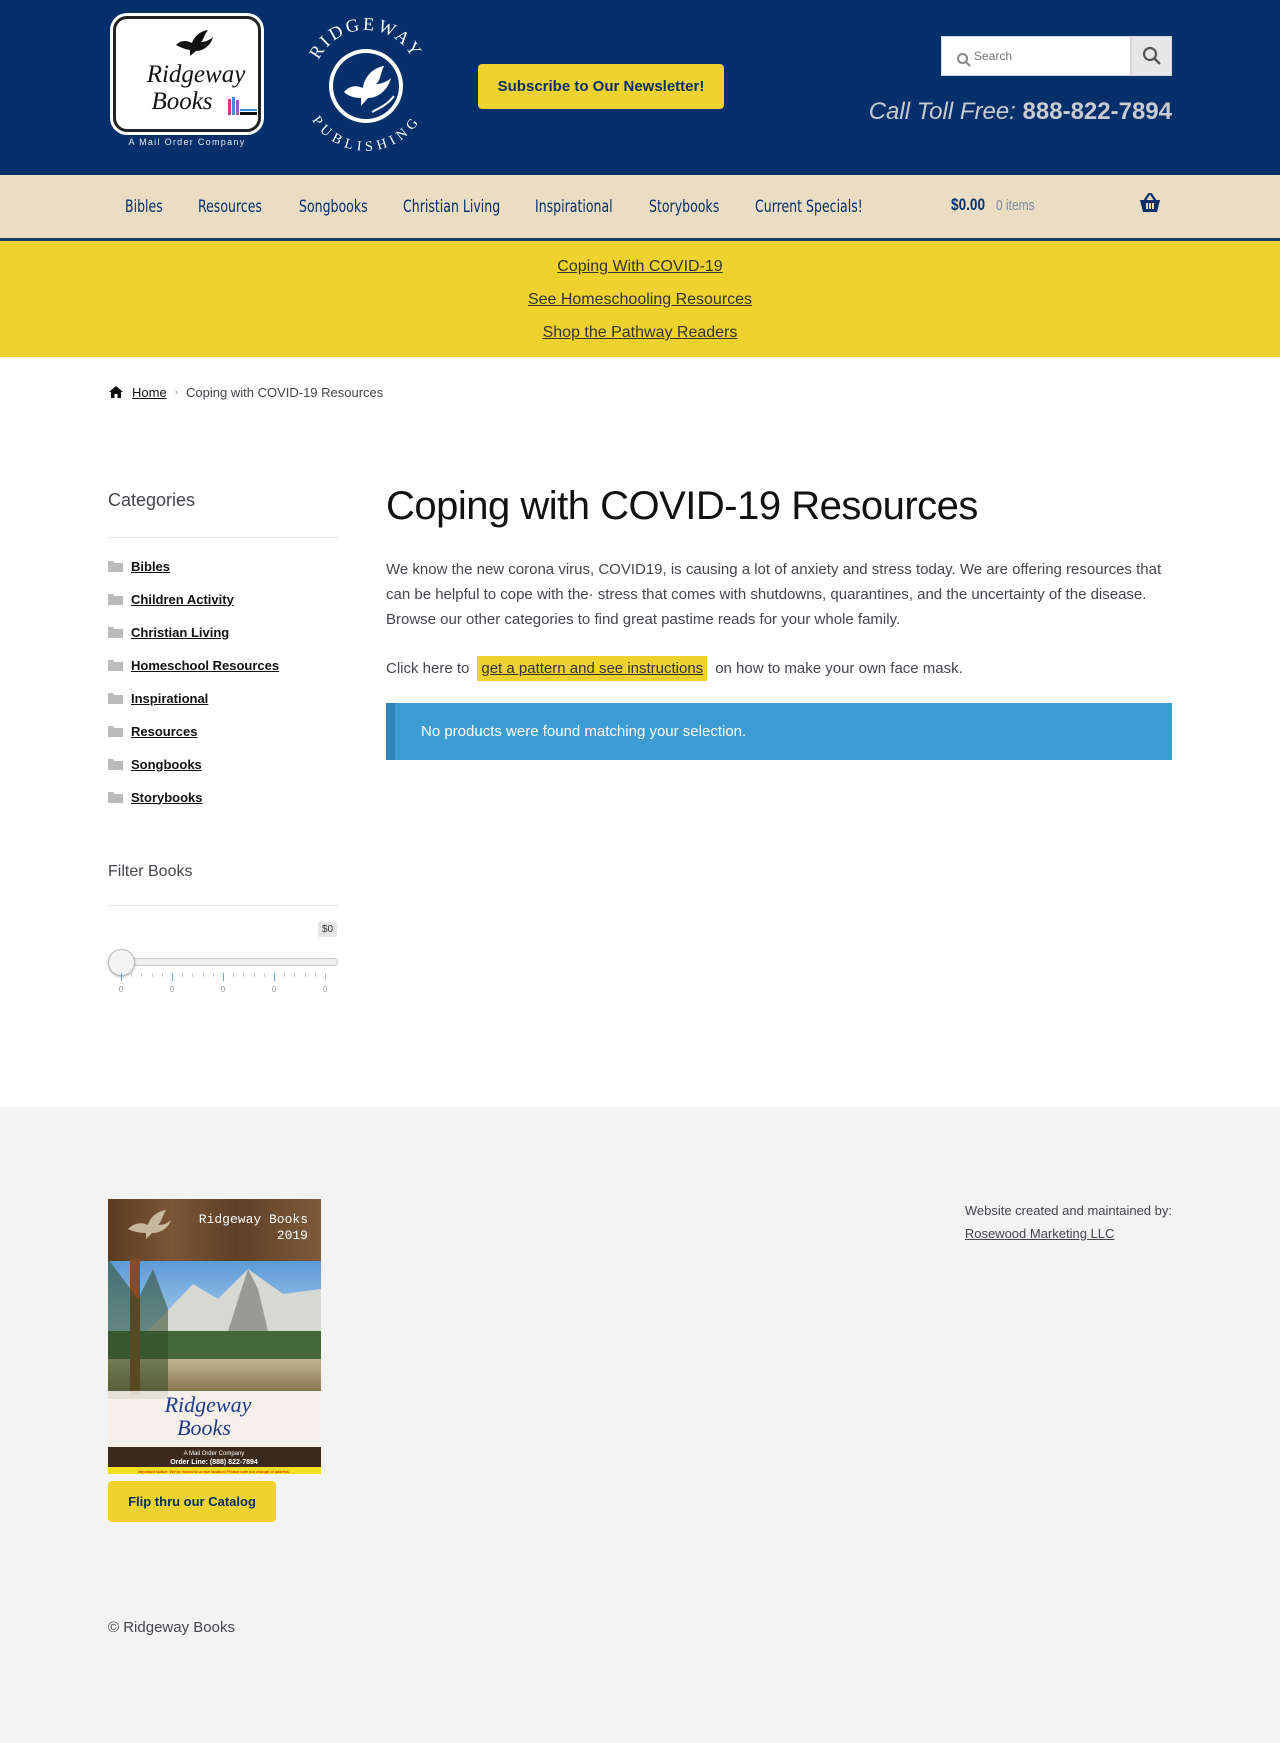 This screenshot has width=1280, height=1743. What do you see at coordinates (285, 392) in the screenshot?
I see `breadcrumb-current: Coping with COVID-19 Resources` at bounding box center [285, 392].